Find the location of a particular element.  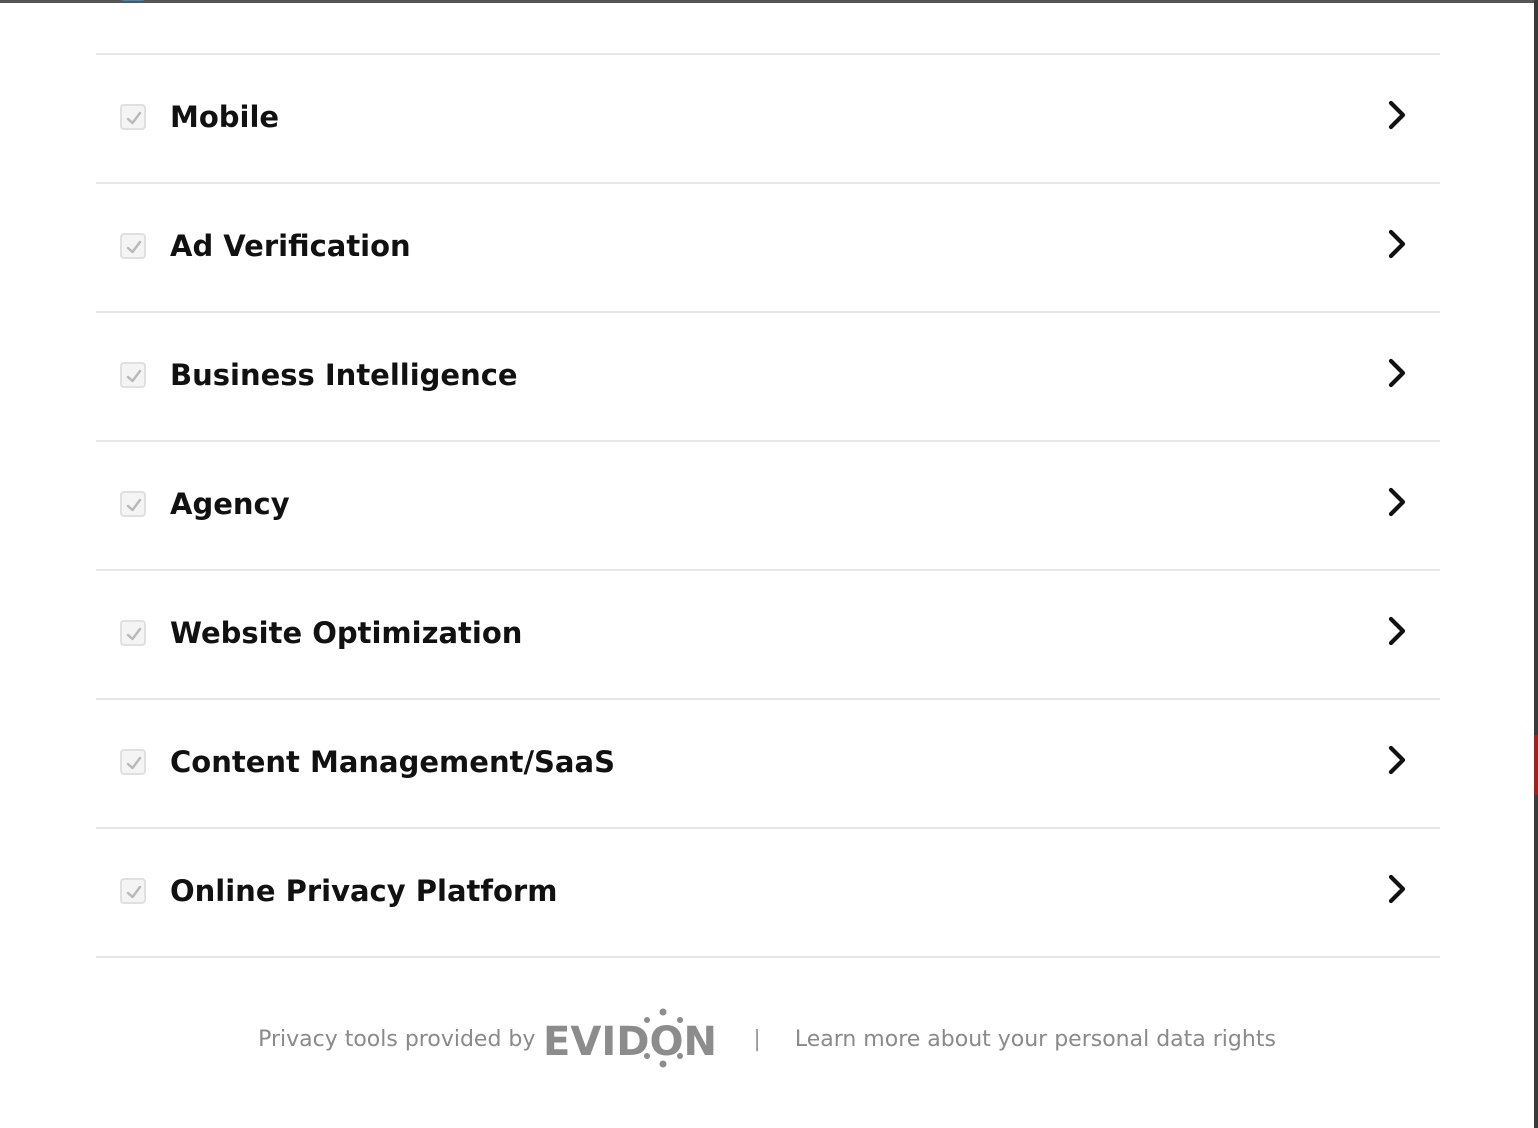

category-row: Research Provider is located at coordinates (768, 27).